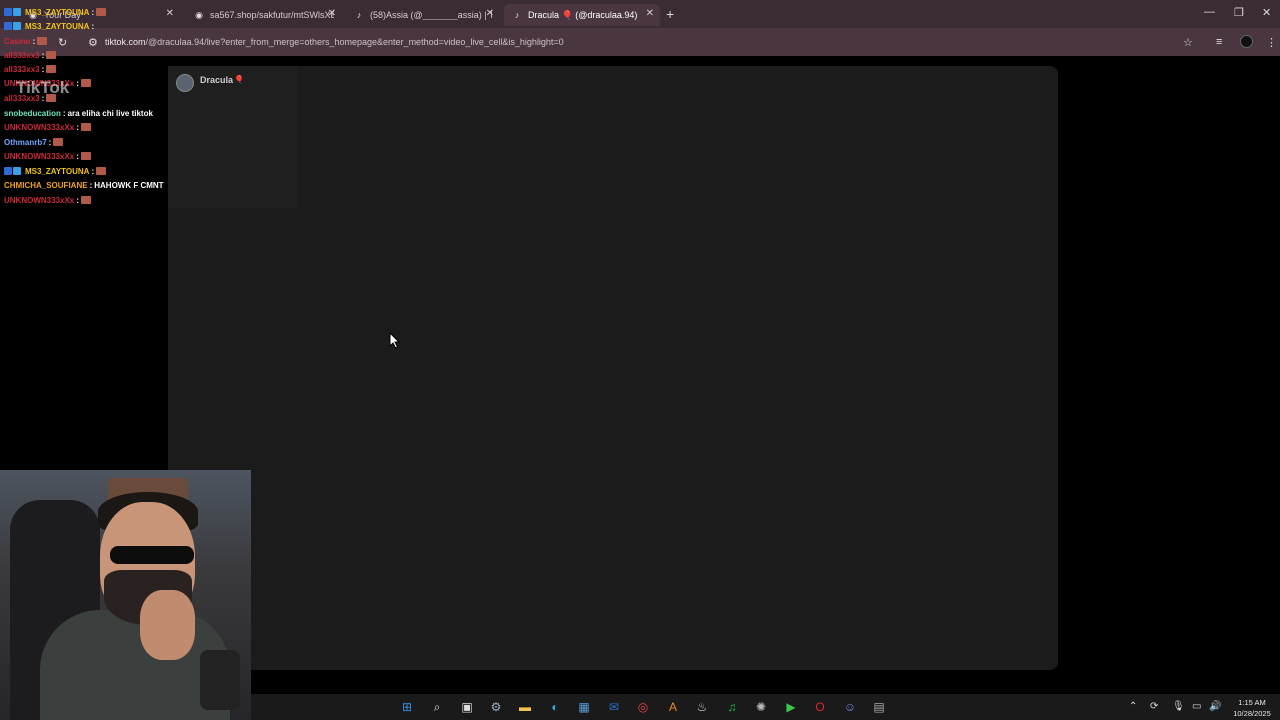 The image size is (1280, 720). I want to click on chat-message: Casino:, so click(26, 41).